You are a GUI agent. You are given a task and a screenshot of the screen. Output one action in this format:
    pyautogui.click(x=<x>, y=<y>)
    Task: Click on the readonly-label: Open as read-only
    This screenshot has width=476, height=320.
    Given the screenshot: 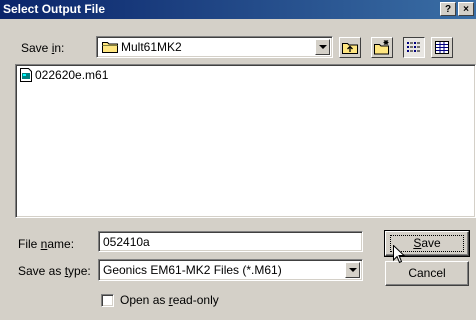 What is the action you would take?
    pyautogui.click(x=169, y=300)
    